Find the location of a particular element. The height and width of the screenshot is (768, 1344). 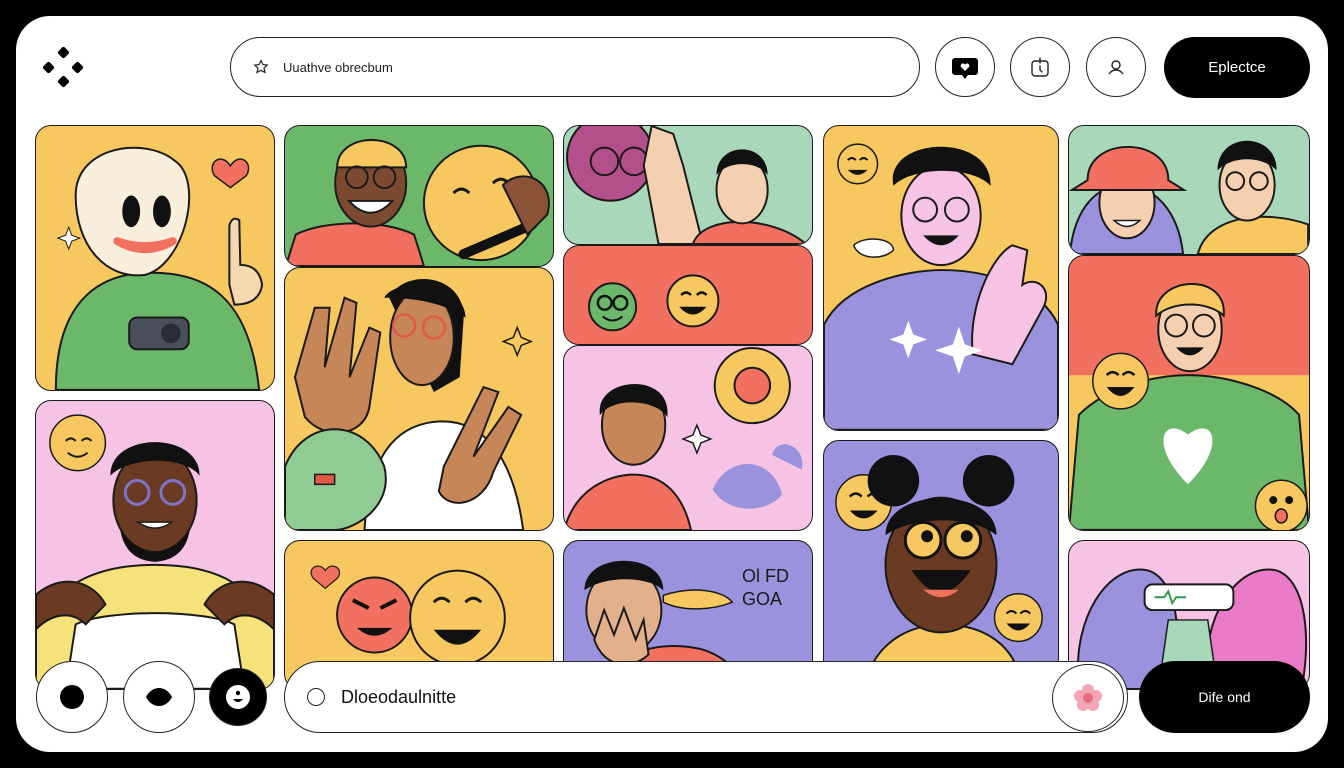

status-radio is located at coordinates (316, 697).